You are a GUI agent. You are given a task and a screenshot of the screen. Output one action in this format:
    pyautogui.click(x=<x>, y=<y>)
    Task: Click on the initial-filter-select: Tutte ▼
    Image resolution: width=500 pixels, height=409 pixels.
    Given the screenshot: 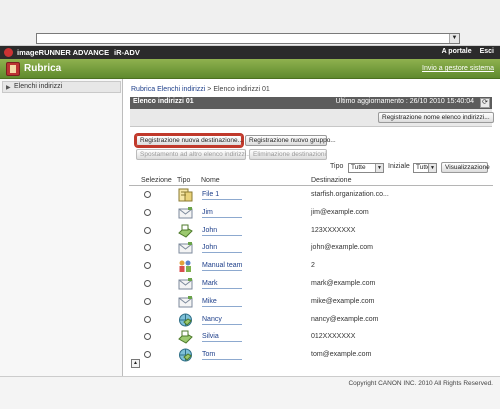 What is the action you would take?
    pyautogui.click(x=425, y=168)
    